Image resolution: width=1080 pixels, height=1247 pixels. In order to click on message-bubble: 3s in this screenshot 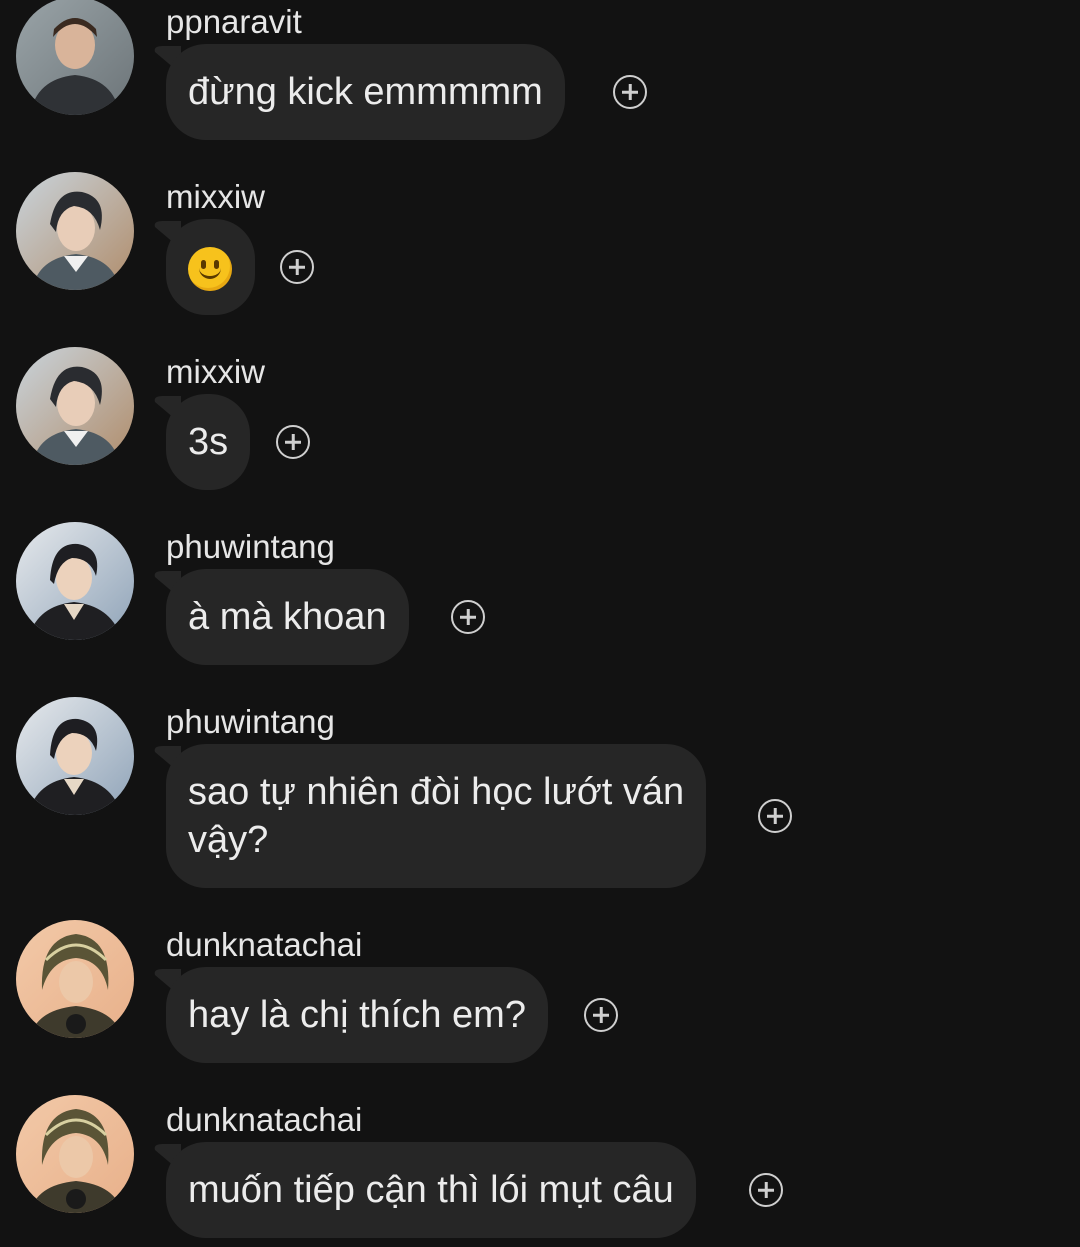, I will do `click(208, 442)`.